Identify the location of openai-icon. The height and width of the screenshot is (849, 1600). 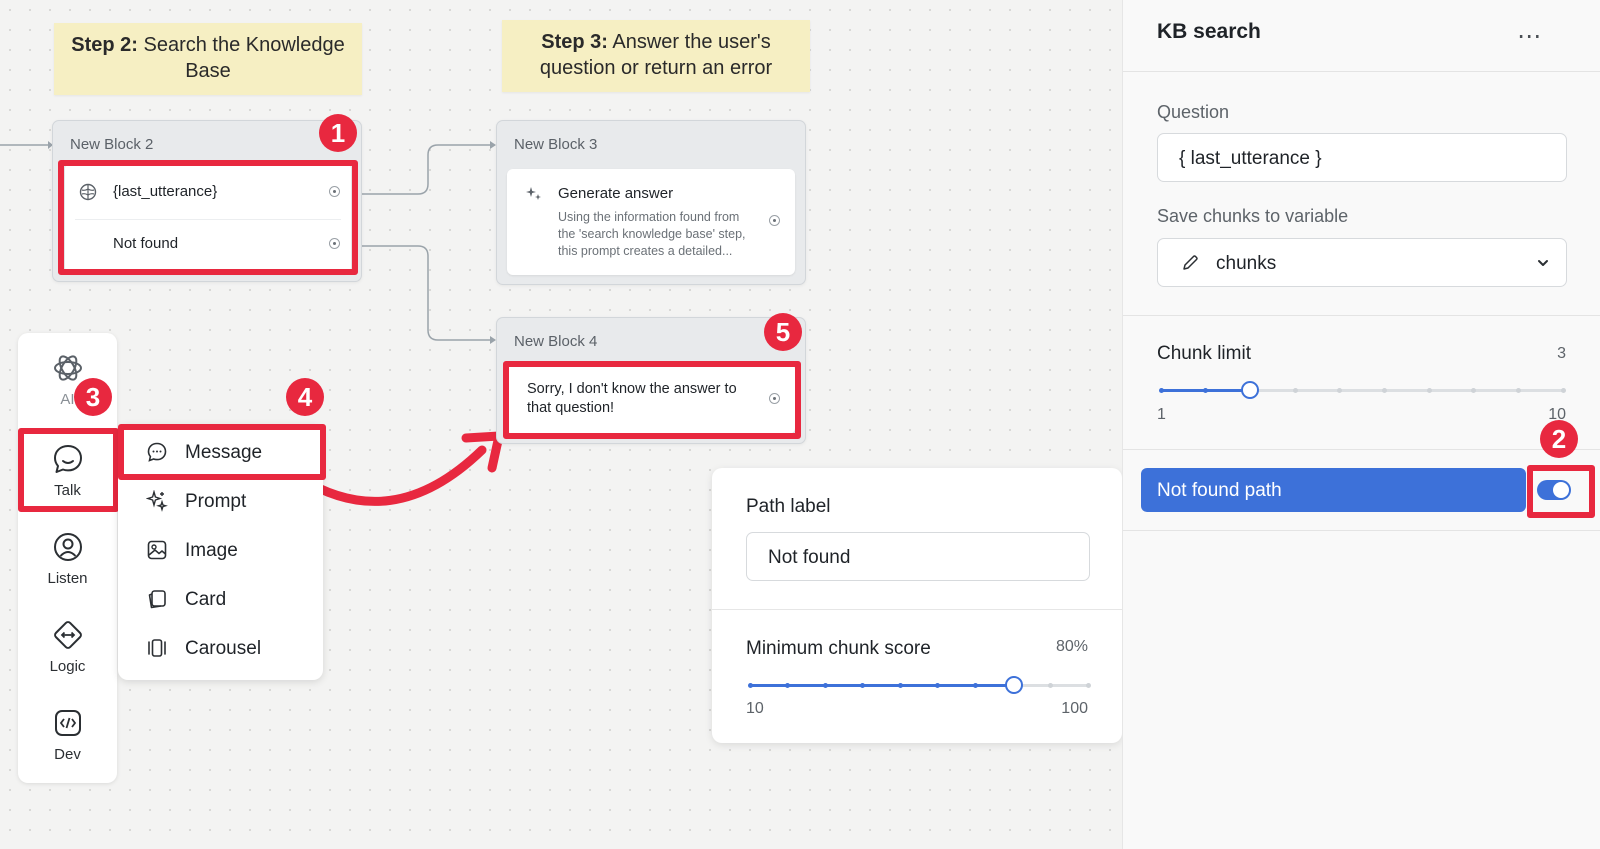
(67, 368).